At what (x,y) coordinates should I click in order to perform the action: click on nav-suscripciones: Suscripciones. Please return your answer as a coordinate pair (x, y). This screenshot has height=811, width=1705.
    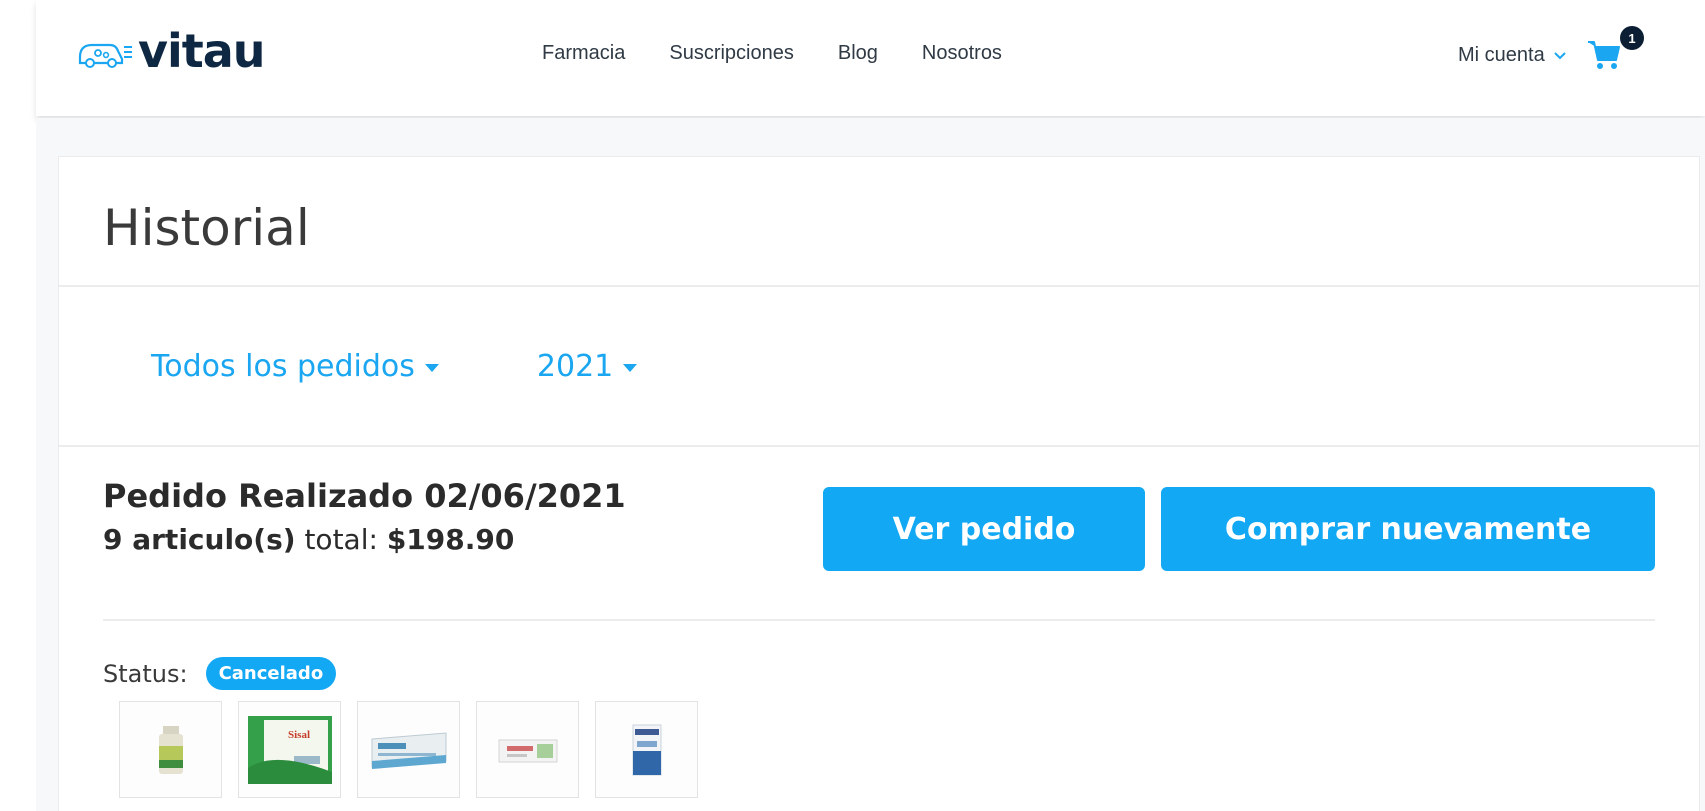
    Looking at the image, I should click on (731, 53).